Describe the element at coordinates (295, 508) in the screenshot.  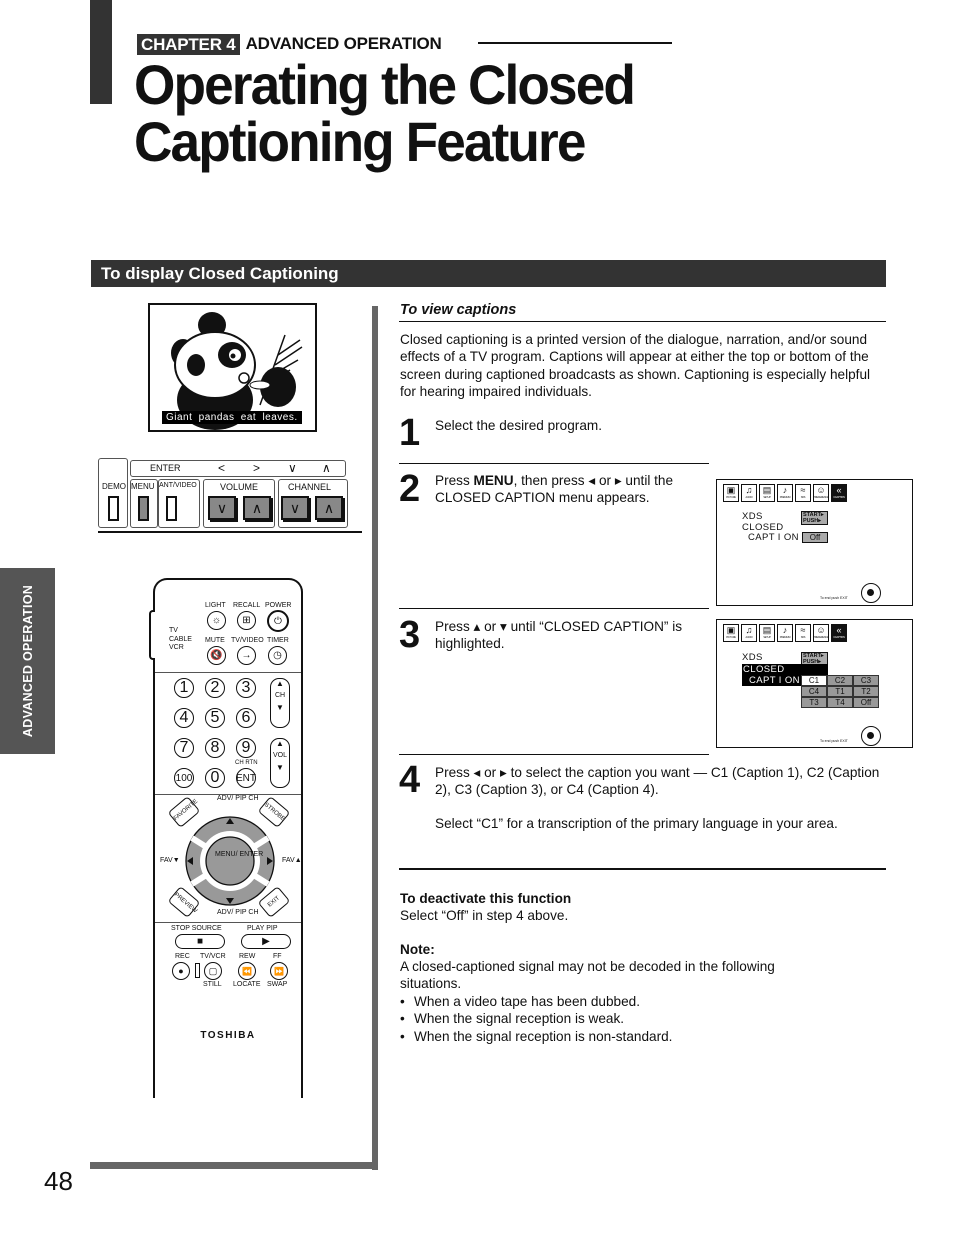
I see `channel-down-button: ∨` at that location.